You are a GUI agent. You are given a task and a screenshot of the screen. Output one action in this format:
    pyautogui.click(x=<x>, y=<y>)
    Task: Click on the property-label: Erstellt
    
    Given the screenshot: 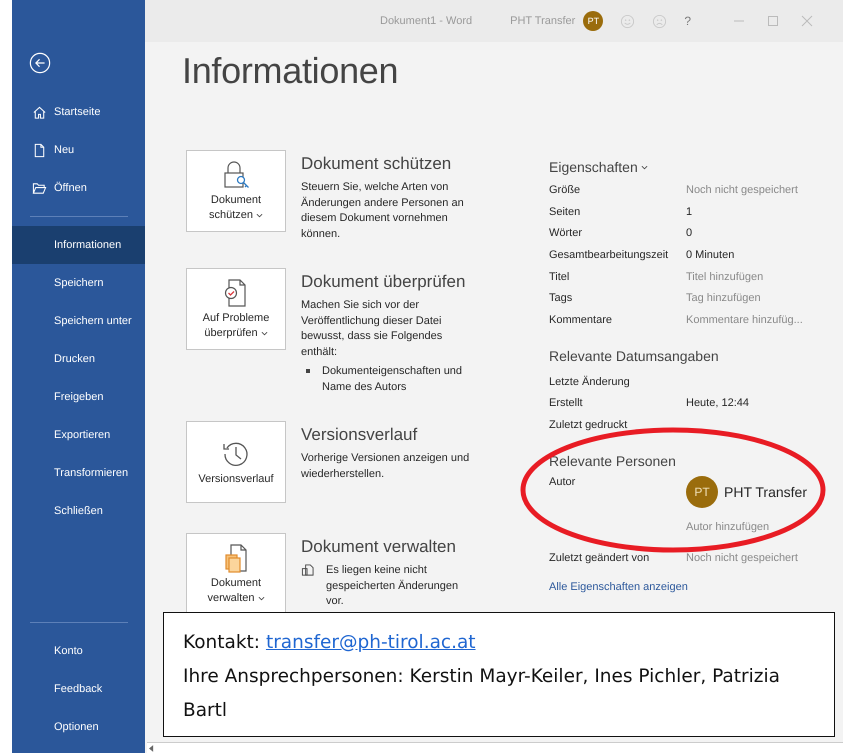 What is the action you would take?
    pyautogui.click(x=566, y=403)
    